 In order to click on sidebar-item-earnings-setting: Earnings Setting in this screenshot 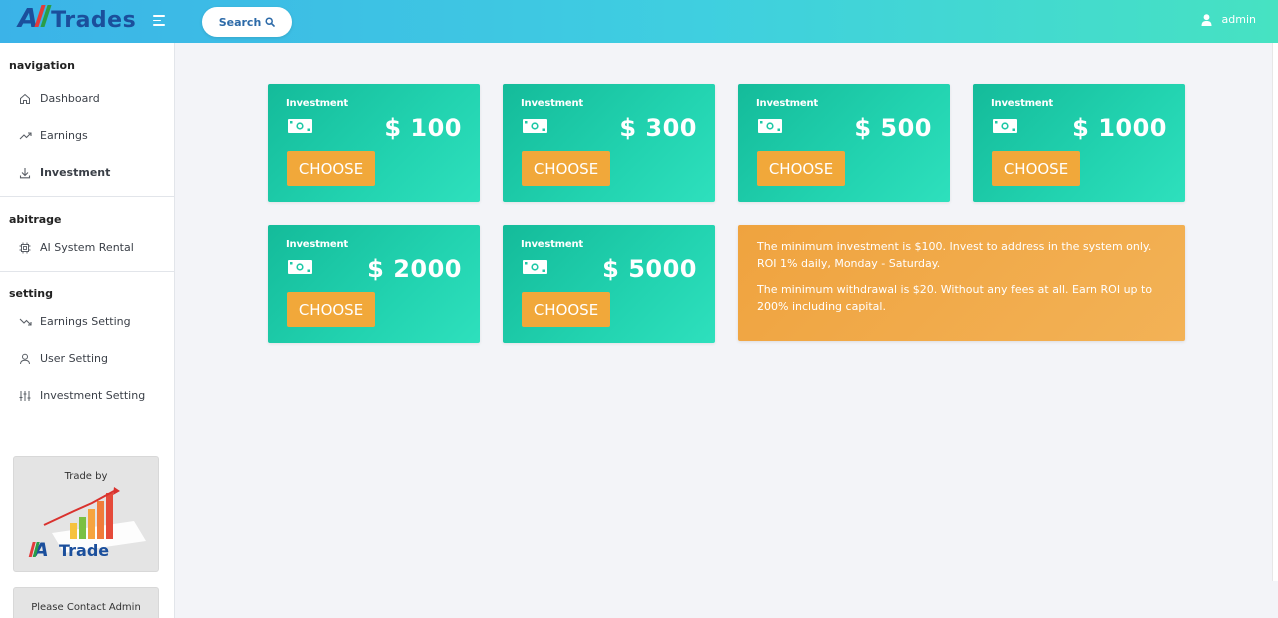, I will do `click(87, 321)`.